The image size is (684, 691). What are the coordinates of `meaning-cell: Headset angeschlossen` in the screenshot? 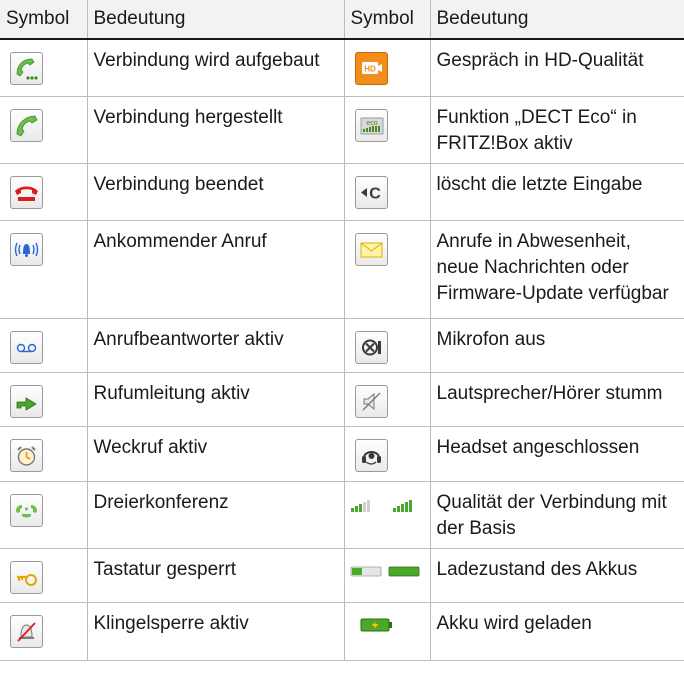 It's located at (556, 454).